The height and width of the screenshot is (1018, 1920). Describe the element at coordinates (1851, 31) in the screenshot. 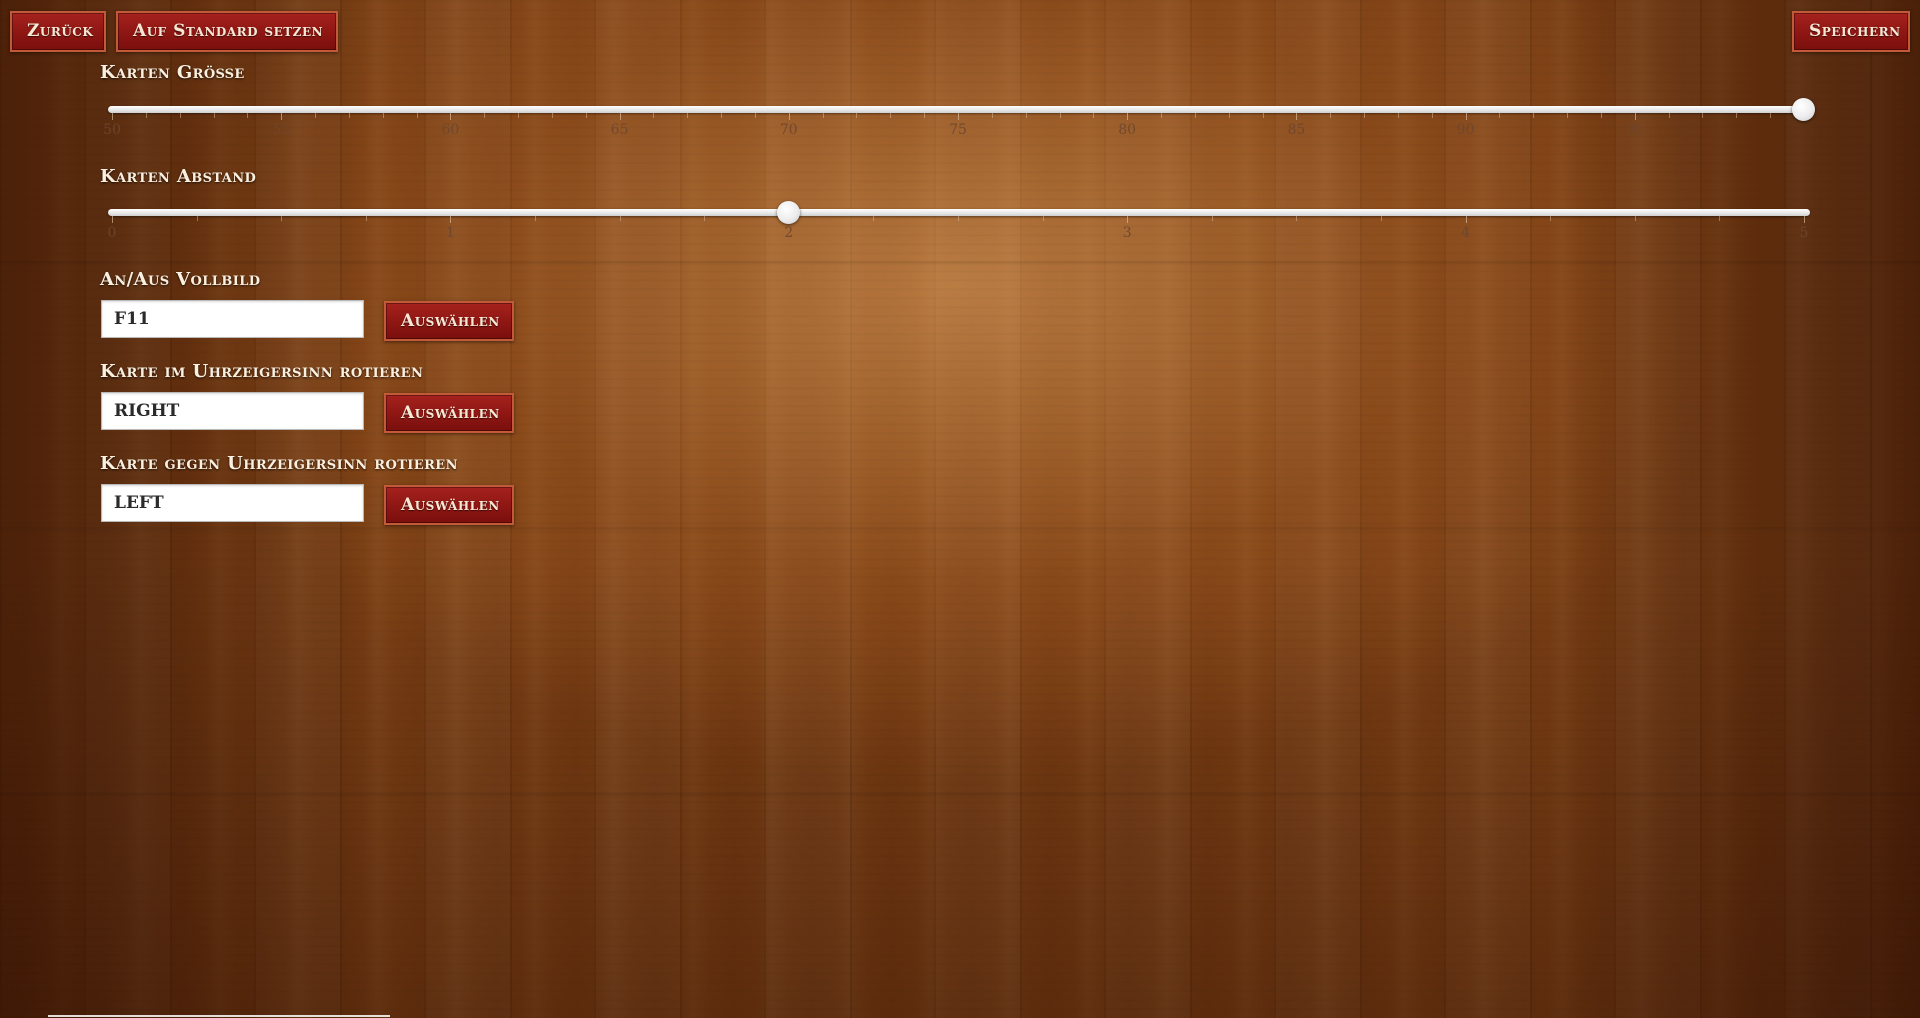

I see `save-button: Speichern` at that location.